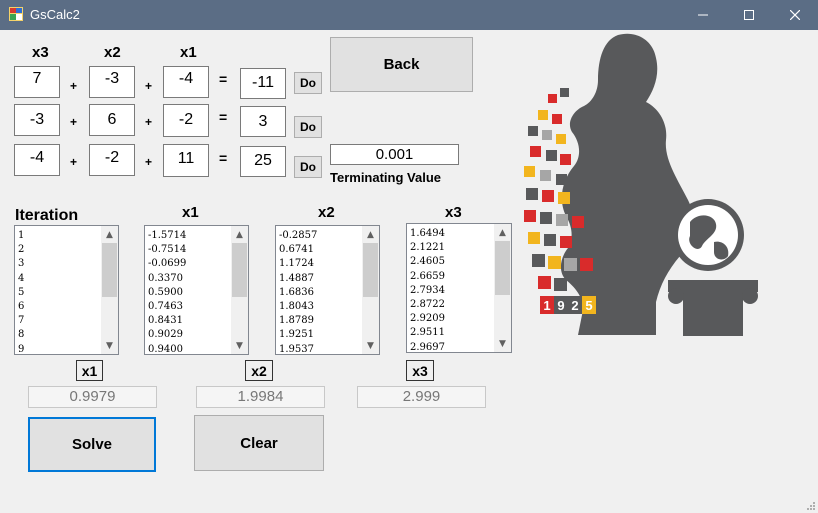 This screenshot has width=818, height=513. Describe the element at coordinates (420, 370) in the screenshot. I see `result-label-x3: x3` at that location.